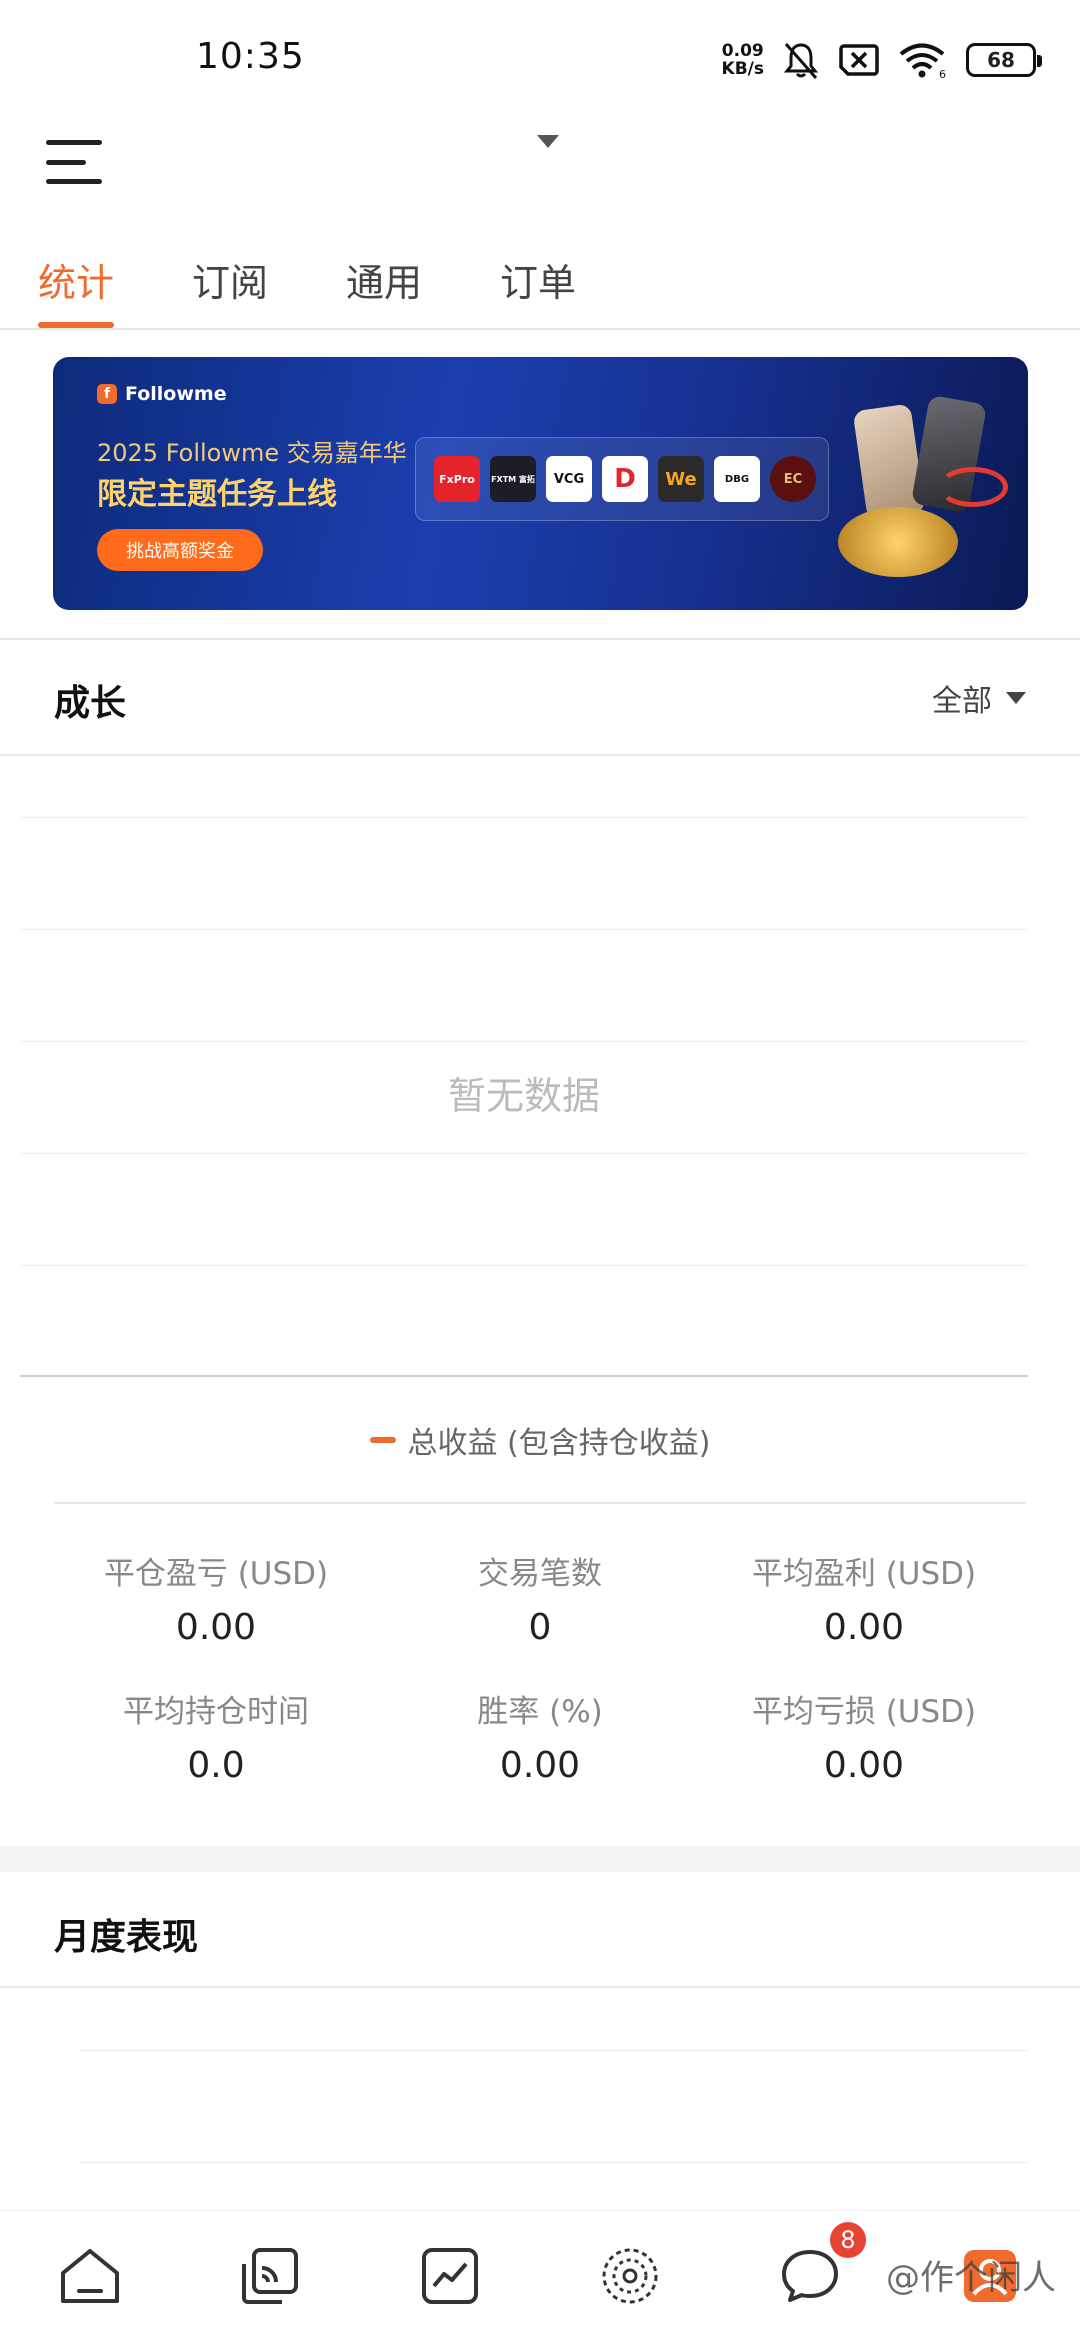  Describe the element at coordinates (913, 495) in the screenshot. I see `prize-phones-image` at that location.